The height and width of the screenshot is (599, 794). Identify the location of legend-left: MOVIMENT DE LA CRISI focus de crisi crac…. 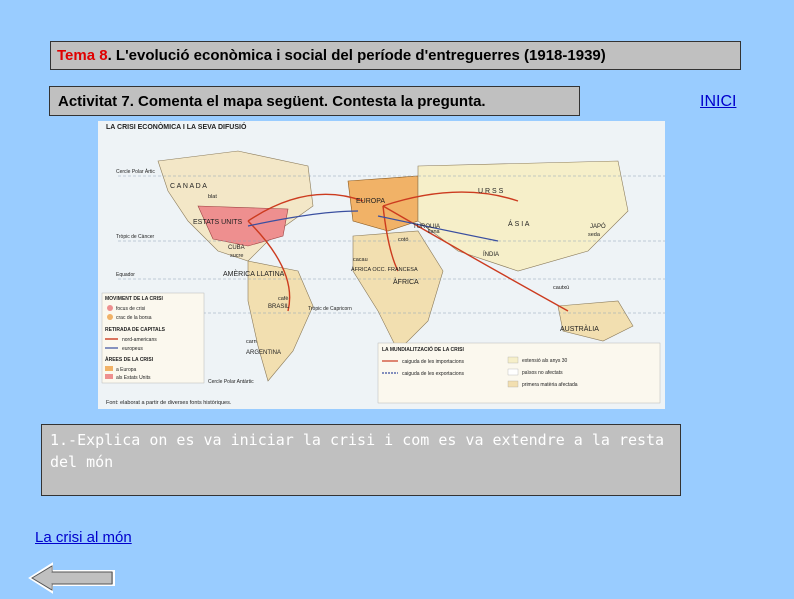
(153, 338).